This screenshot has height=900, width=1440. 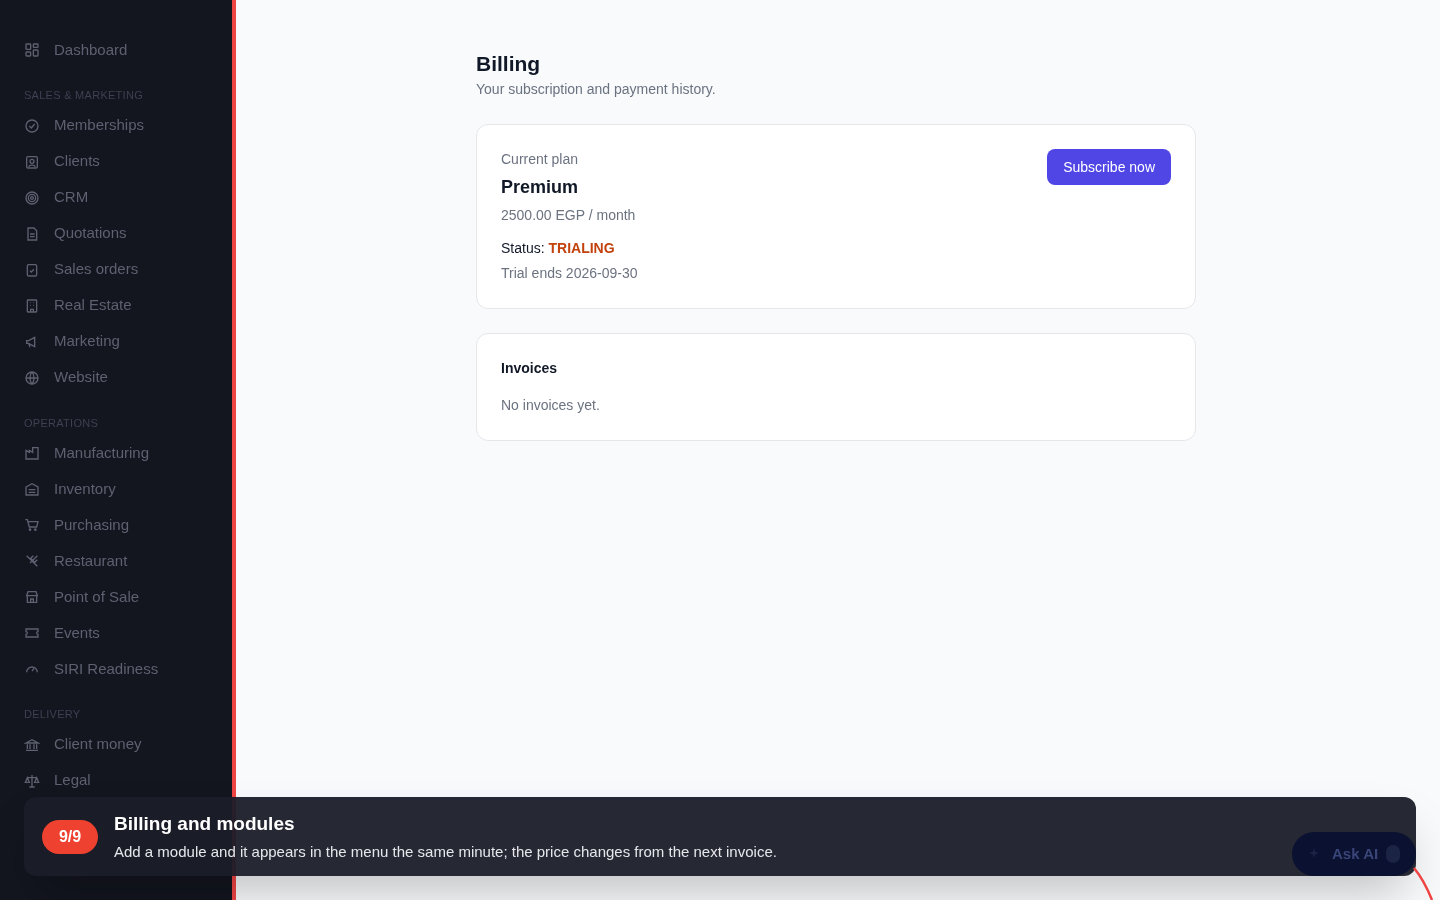 I want to click on sidebar-item: Inventory, so click(x=116, y=489).